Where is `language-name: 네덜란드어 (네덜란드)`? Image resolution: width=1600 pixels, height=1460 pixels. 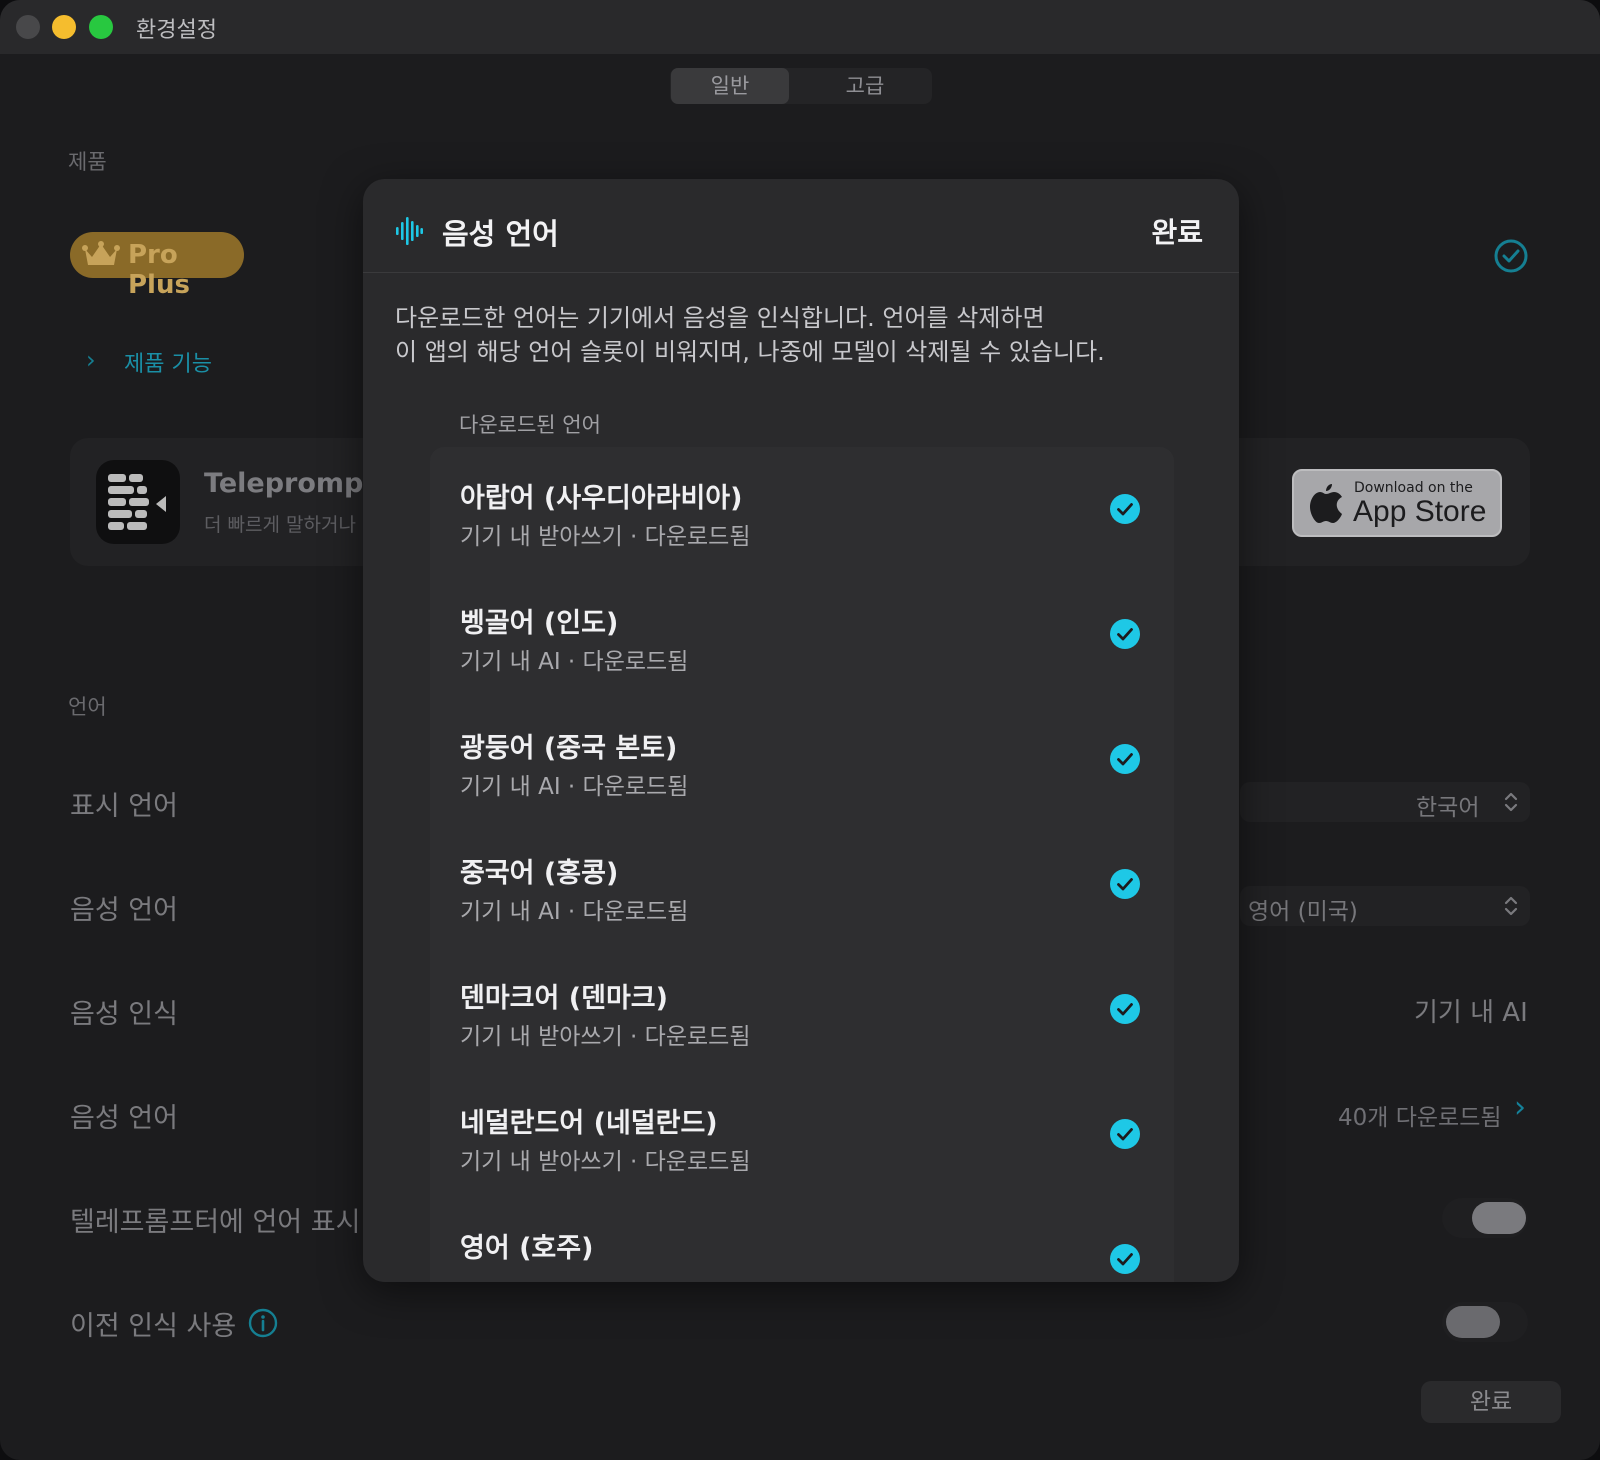 language-name: 네덜란드어 (네덜란드) is located at coordinates (589, 1123).